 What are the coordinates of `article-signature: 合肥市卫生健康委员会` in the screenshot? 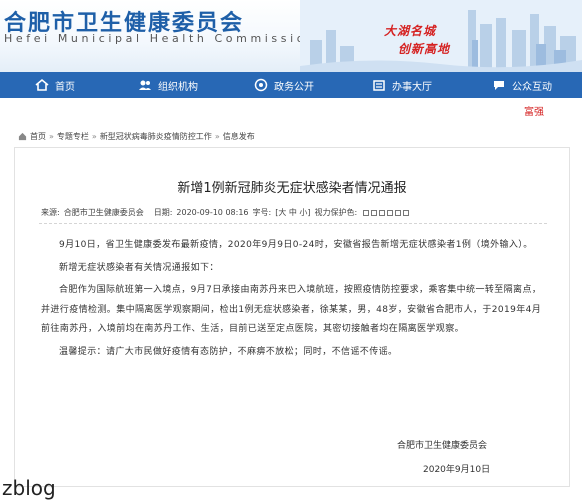 It's located at (442, 446).